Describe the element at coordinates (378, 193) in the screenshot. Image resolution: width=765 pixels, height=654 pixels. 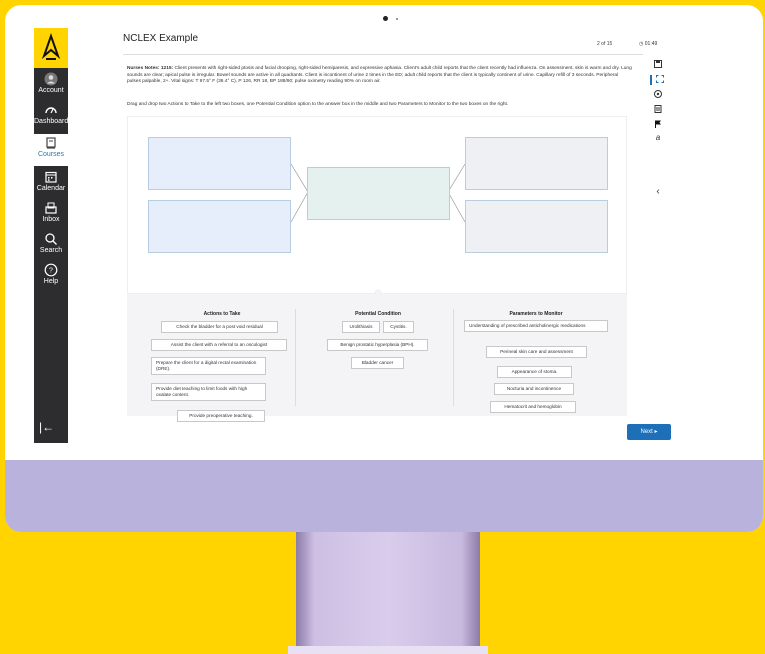
I see `drop-zone-condition` at that location.